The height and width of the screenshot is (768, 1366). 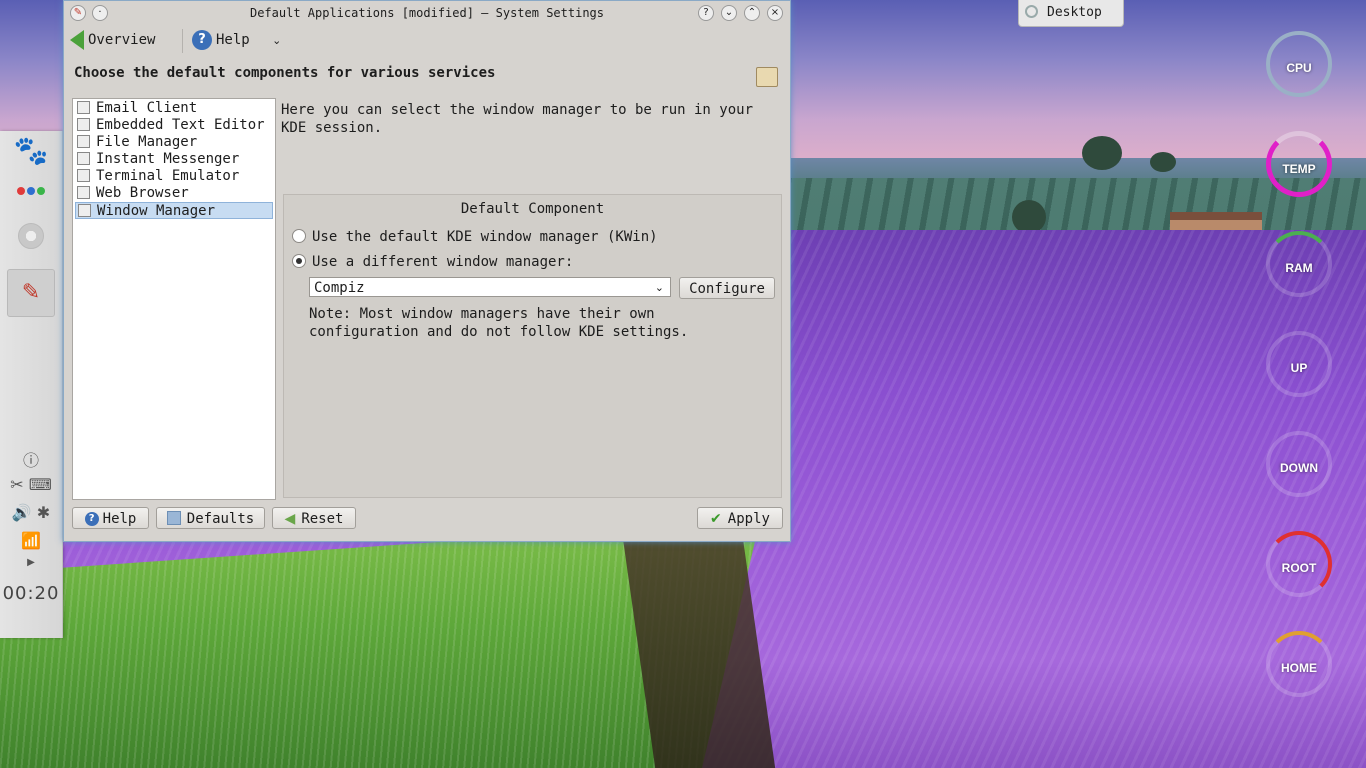 I want to click on volume-bluetooth-icon: 🔊 ✱, so click(x=31, y=512).